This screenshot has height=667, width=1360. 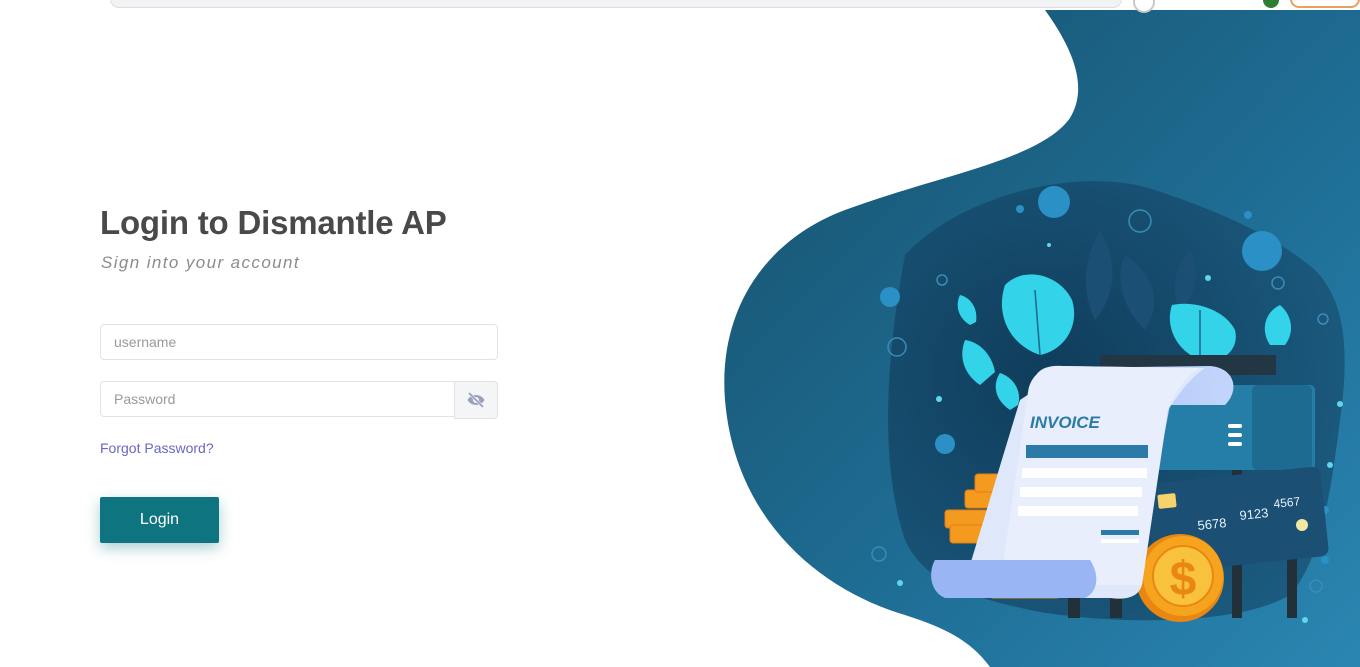 What do you see at coordinates (1065, 422) in the screenshot?
I see `invoice-label: INVOICE` at bounding box center [1065, 422].